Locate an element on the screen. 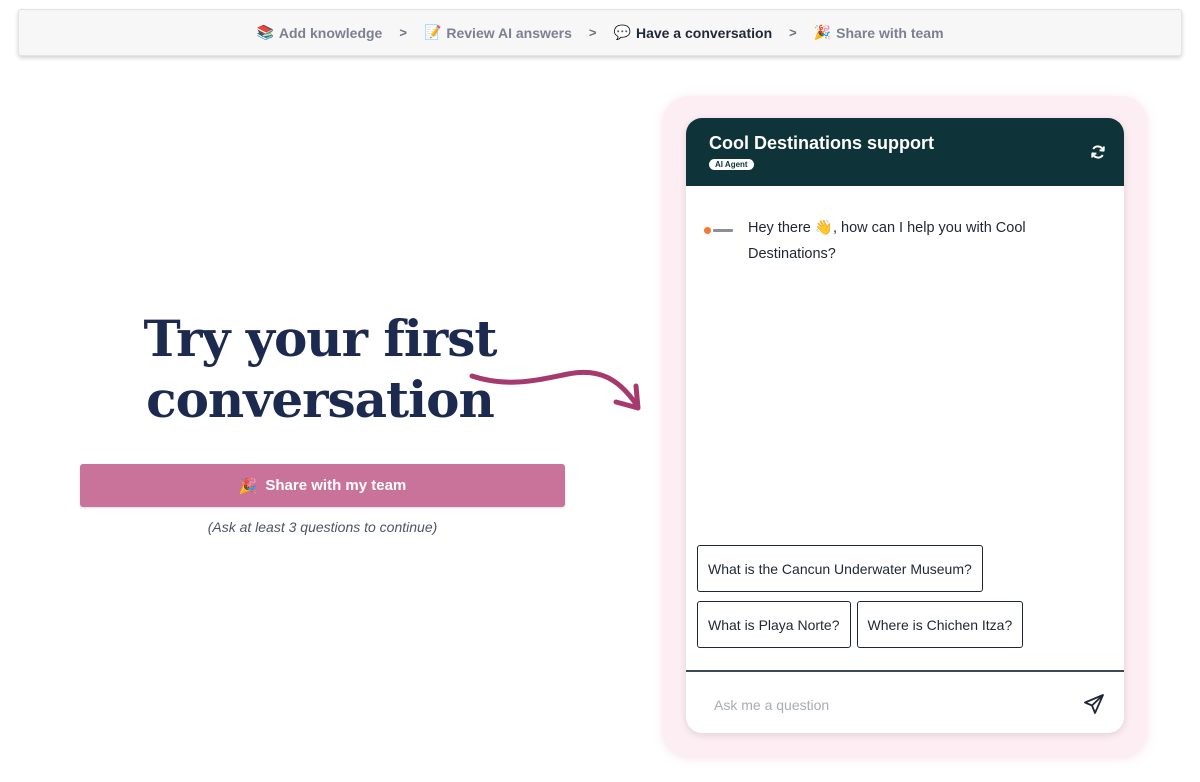  step-add-knowledge: 📚 Add knowledge is located at coordinates (319, 33).